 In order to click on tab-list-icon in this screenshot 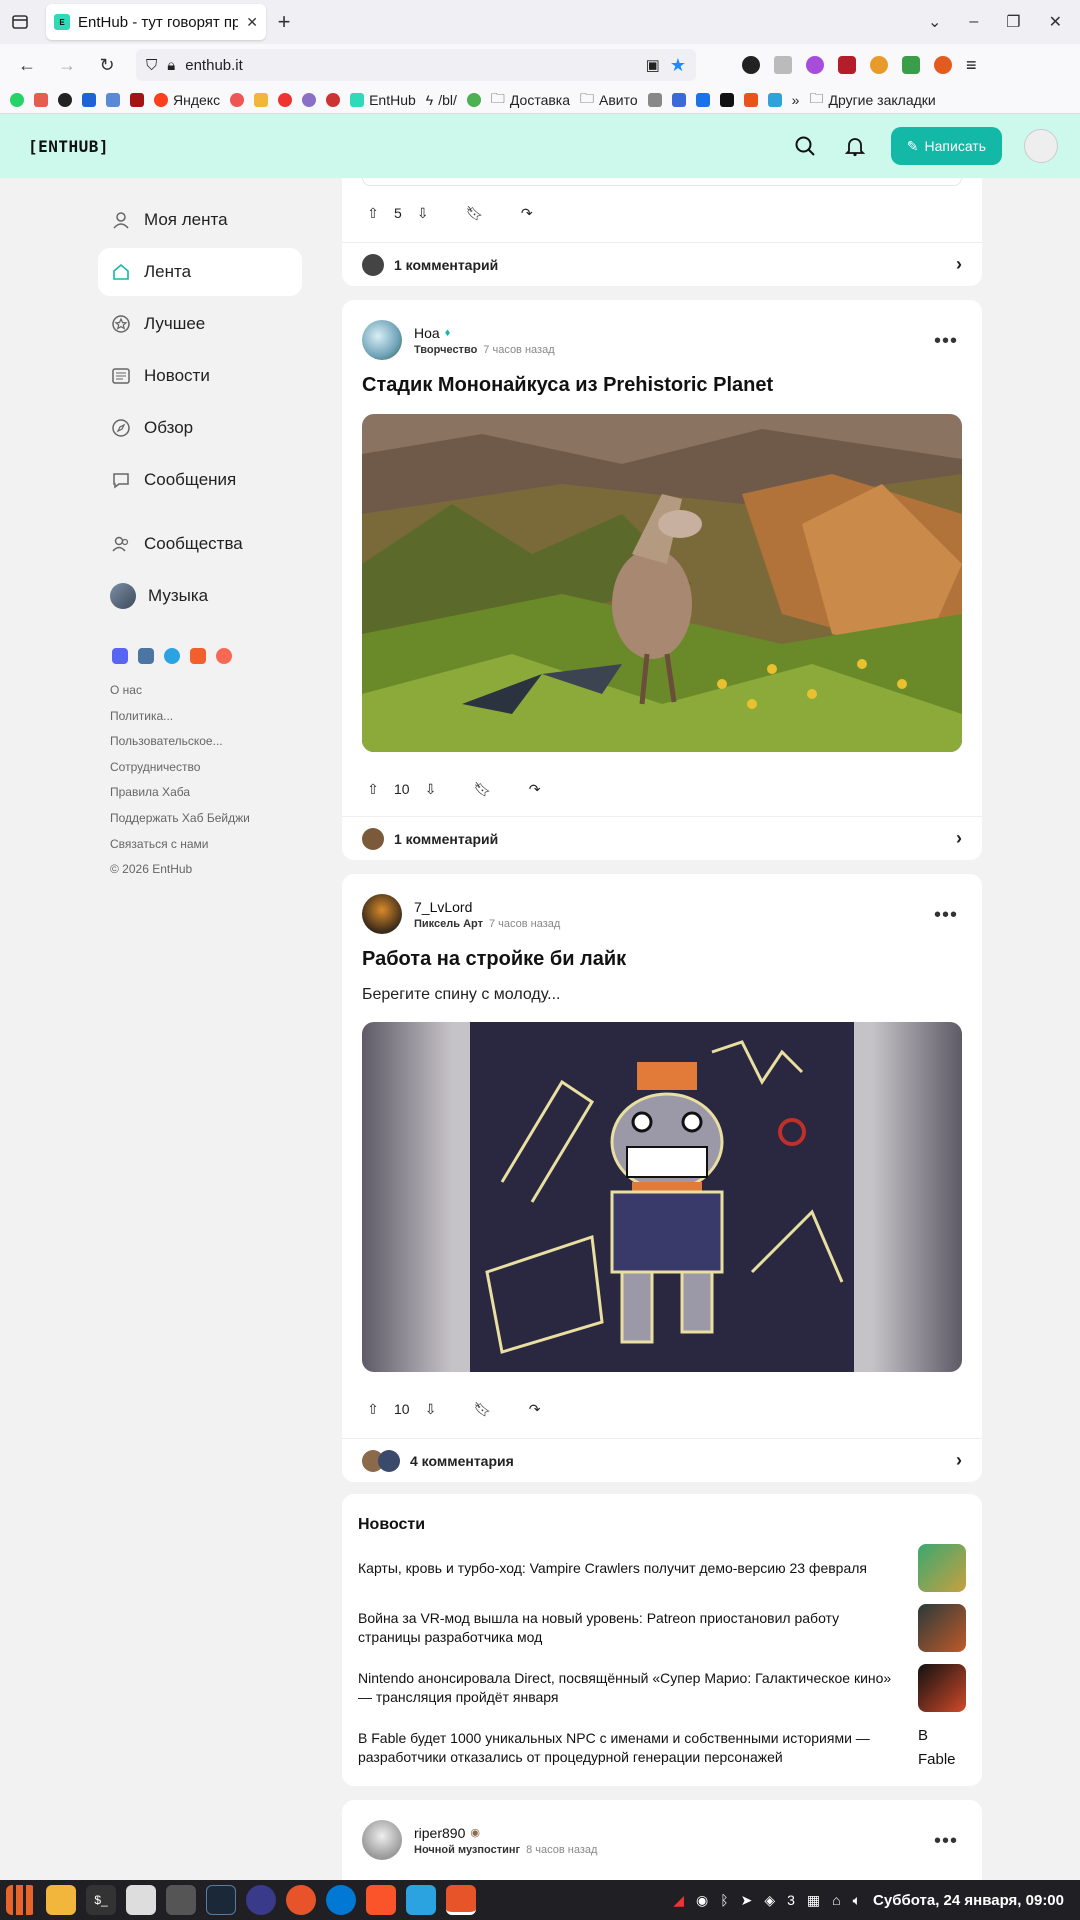, I will do `click(20, 22)`.